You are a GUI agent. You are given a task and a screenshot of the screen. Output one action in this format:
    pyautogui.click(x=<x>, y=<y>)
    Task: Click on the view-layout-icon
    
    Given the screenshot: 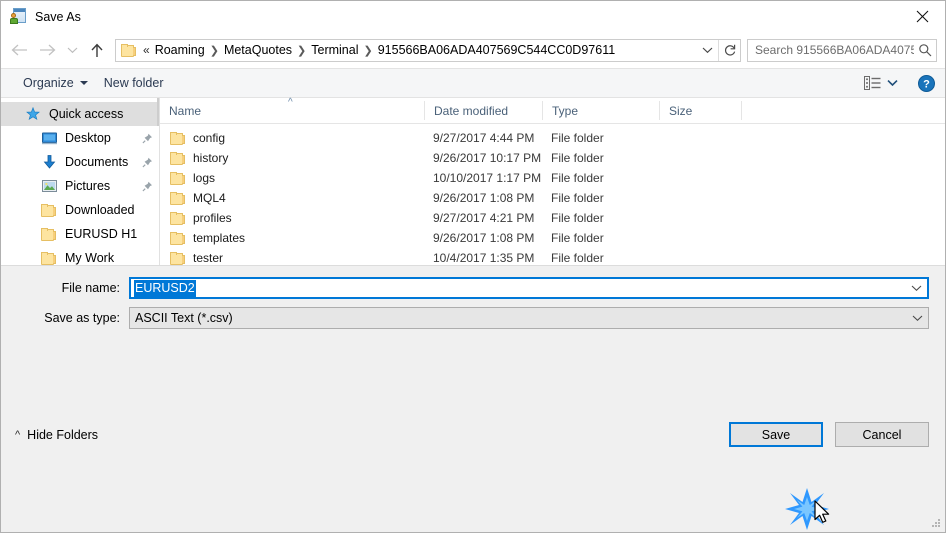 What is the action you would take?
    pyautogui.click(x=872, y=83)
    